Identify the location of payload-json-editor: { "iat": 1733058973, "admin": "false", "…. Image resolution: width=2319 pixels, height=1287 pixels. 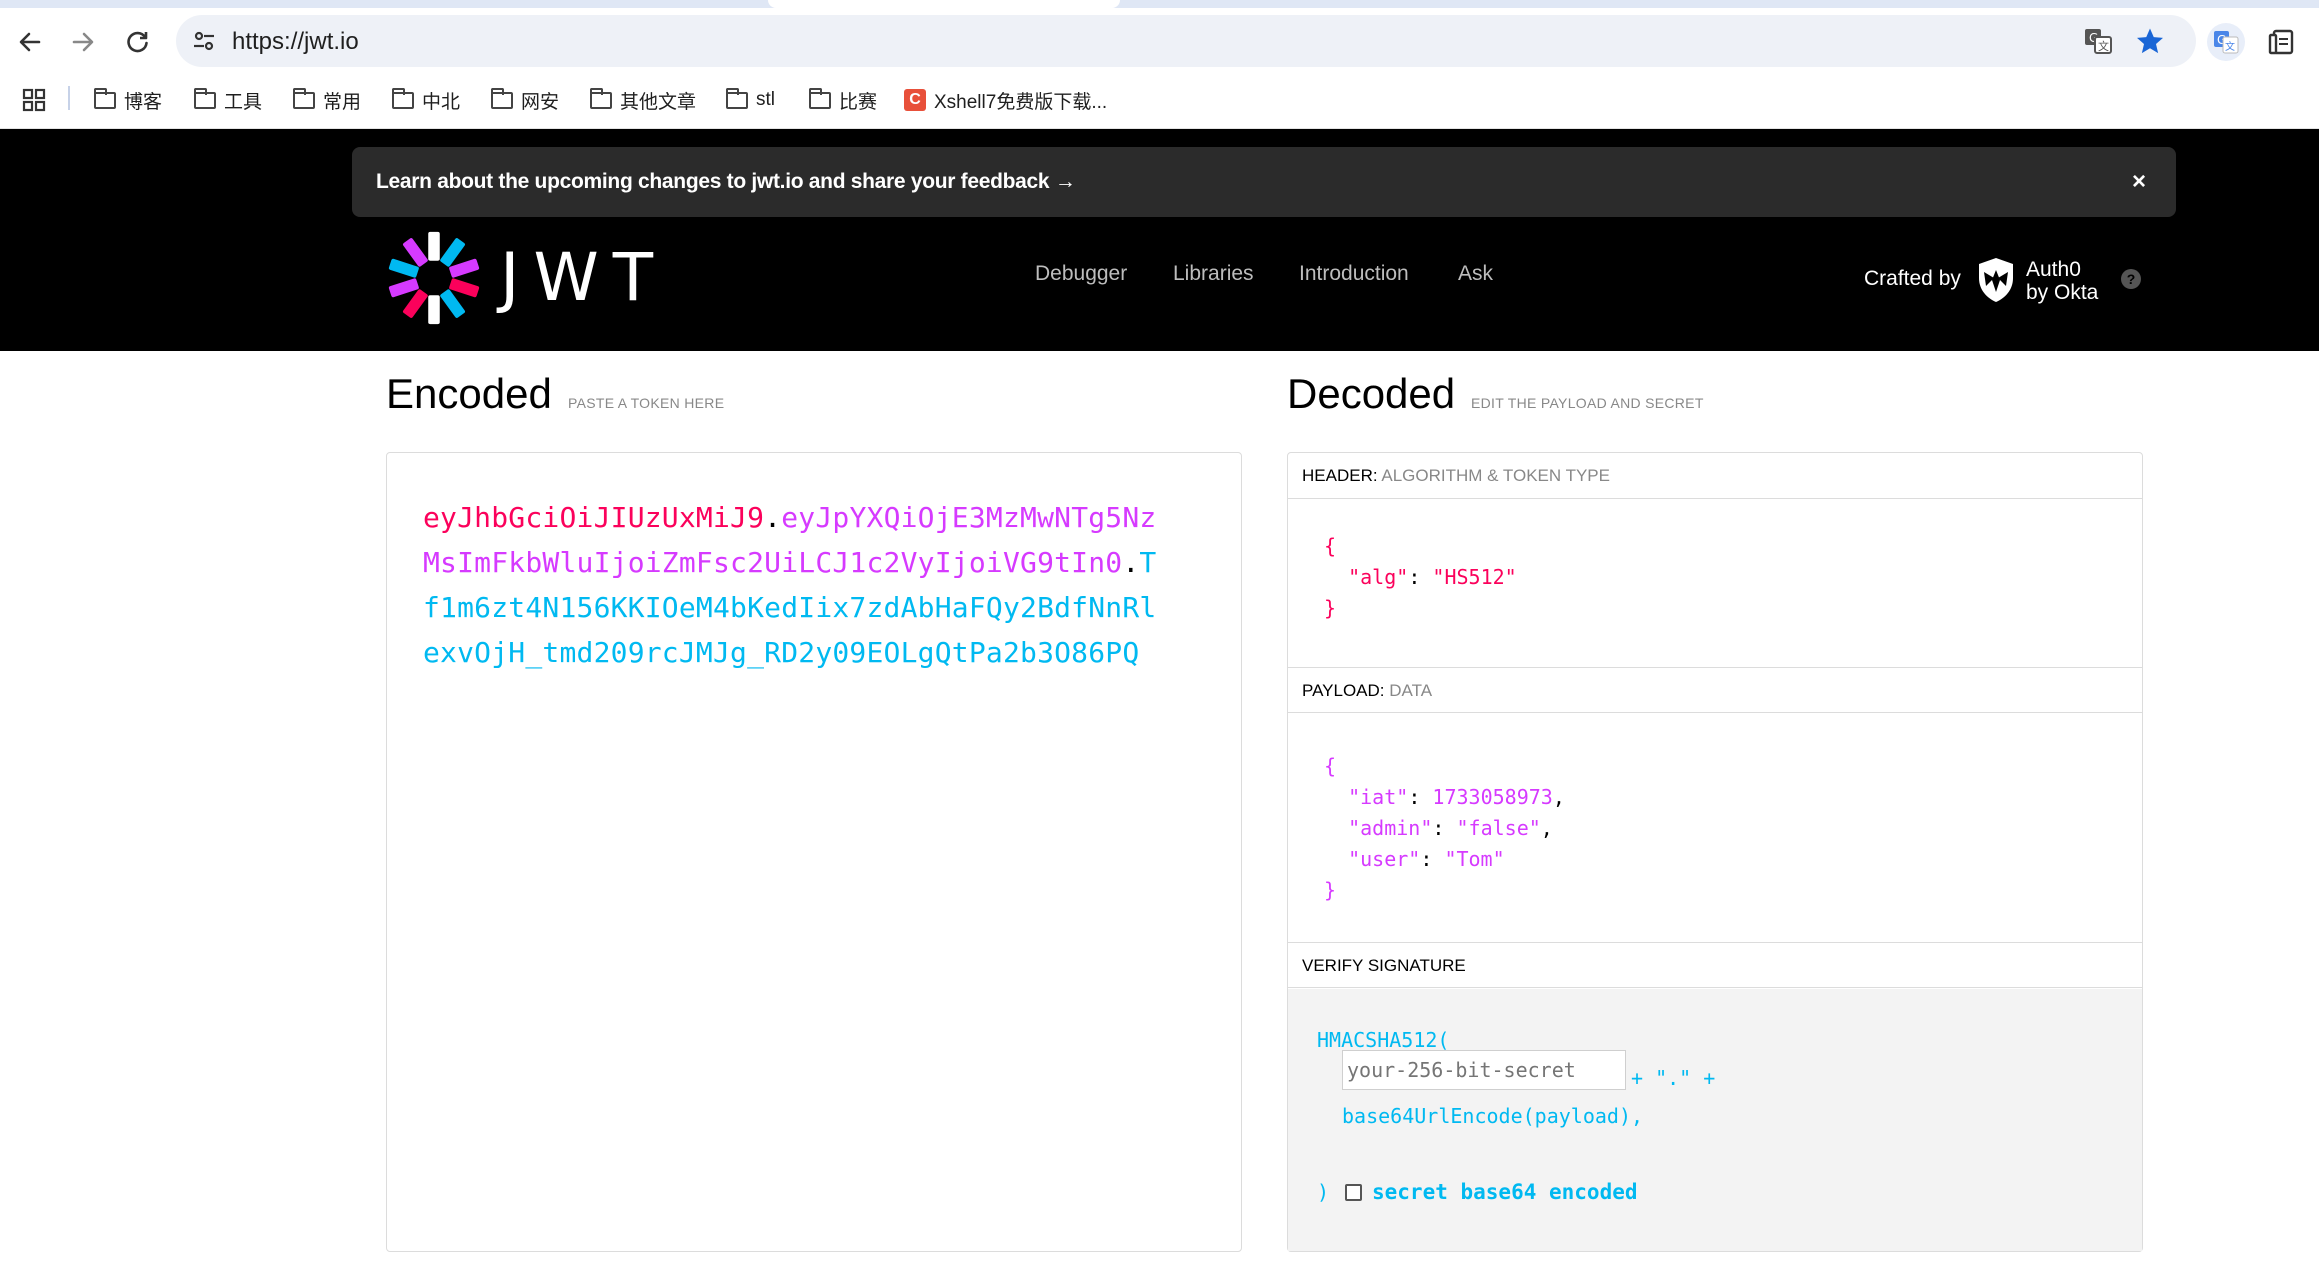
(1444, 828).